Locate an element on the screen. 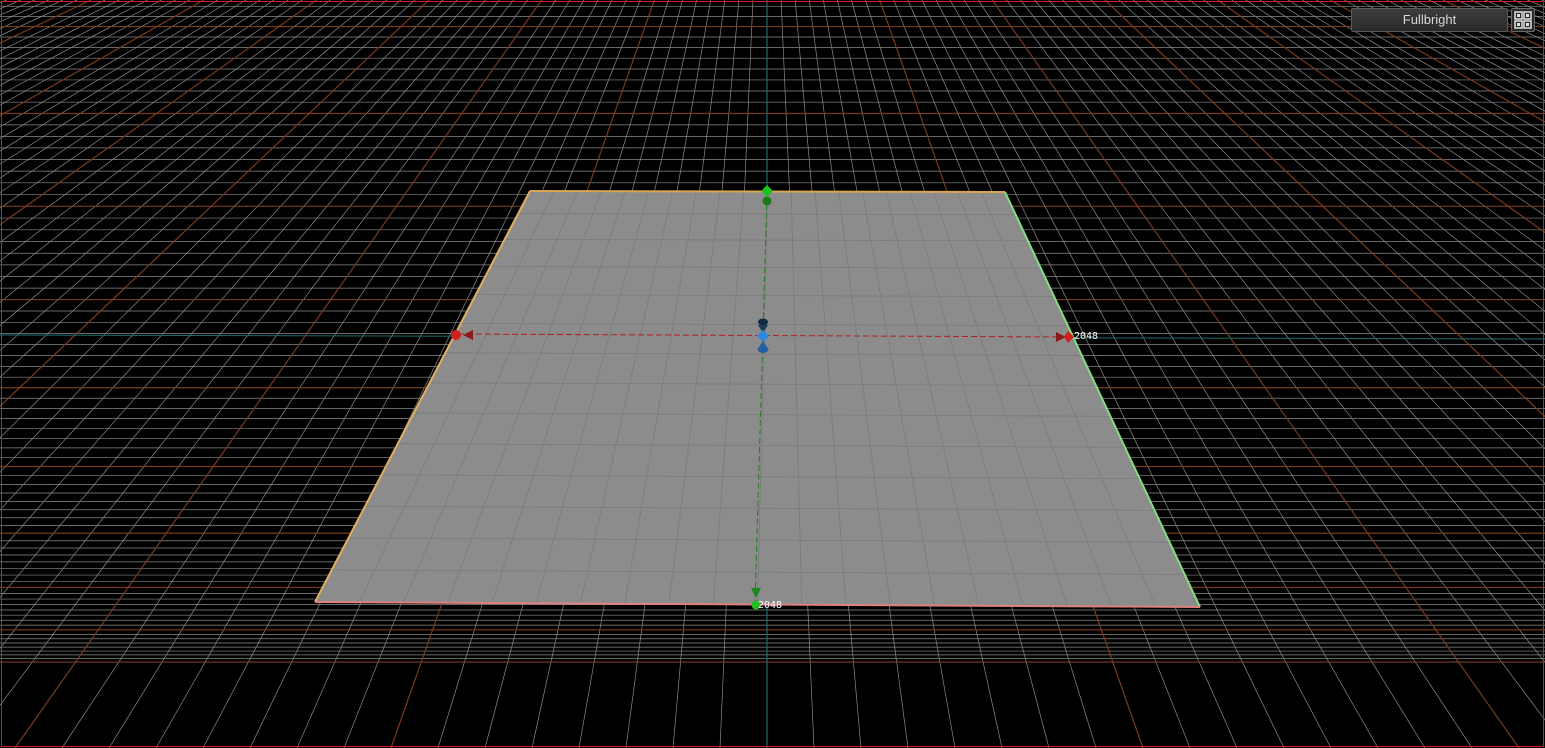 The height and width of the screenshot is (748, 1545). gizmo-y-min-dot is located at coordinates (767, 201).